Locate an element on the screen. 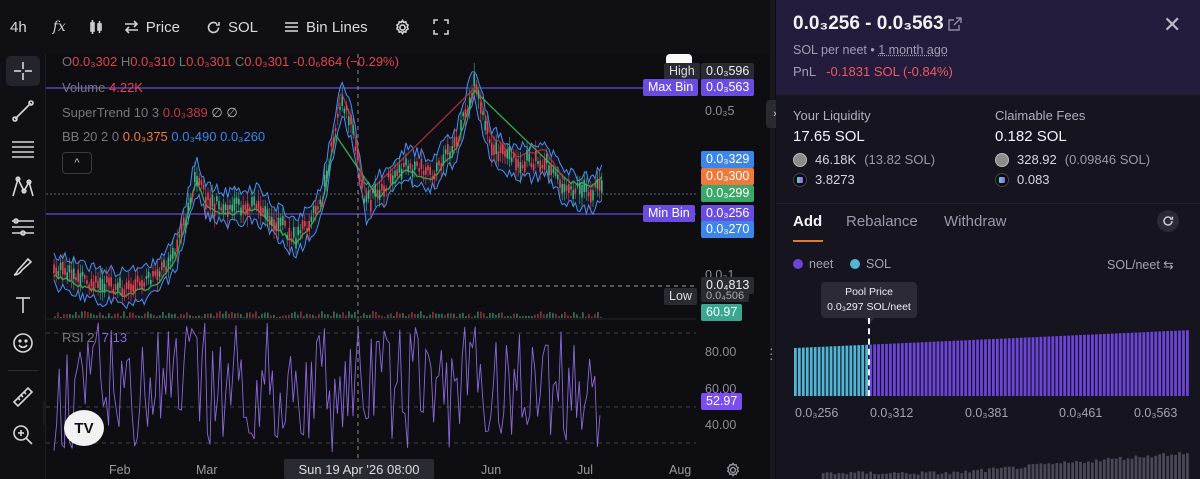  trendline-tool is located at coordinates (23, 111).